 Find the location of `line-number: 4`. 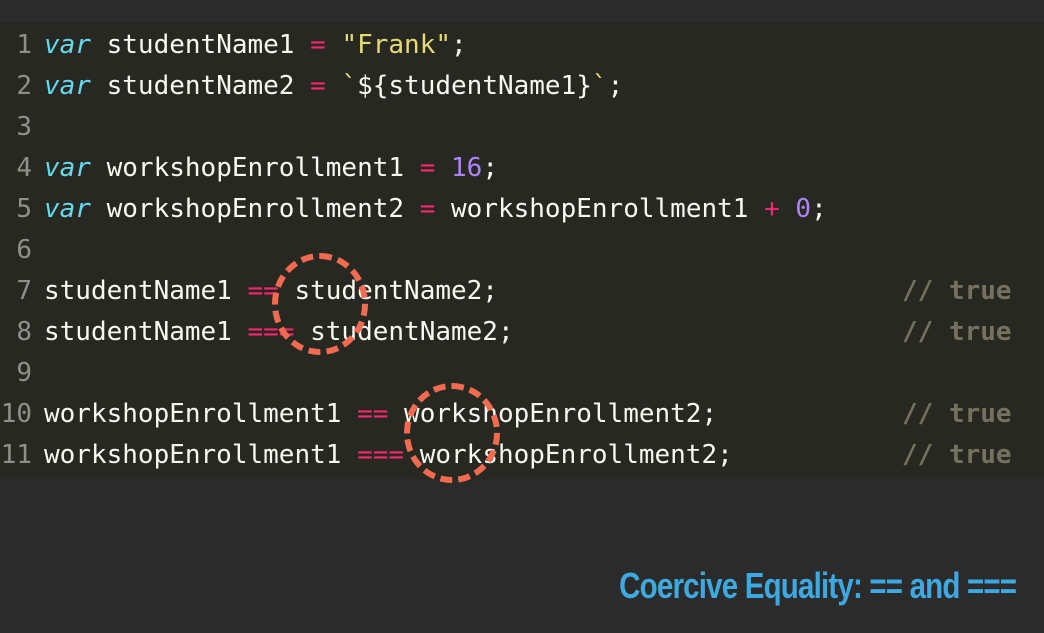

line-number: 4 is located at coordinates (24, 168).